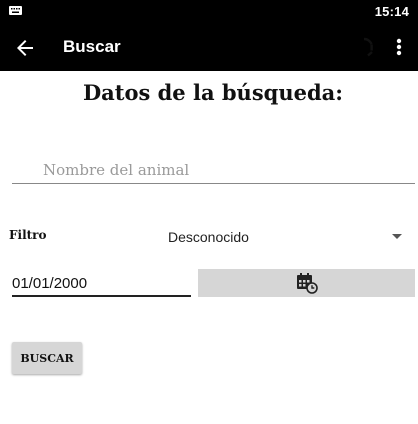 This screenshot has width=418, height=424. What do you see at coordinates (209, 47) in the screenshot?
I see `app-bar: Buscar` at bounding box center [209, 47].